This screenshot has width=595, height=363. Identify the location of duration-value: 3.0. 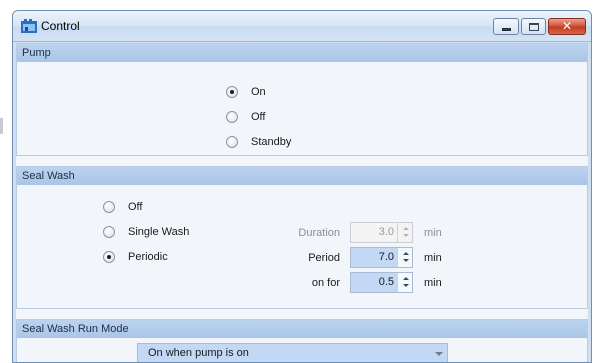
(386, 232).